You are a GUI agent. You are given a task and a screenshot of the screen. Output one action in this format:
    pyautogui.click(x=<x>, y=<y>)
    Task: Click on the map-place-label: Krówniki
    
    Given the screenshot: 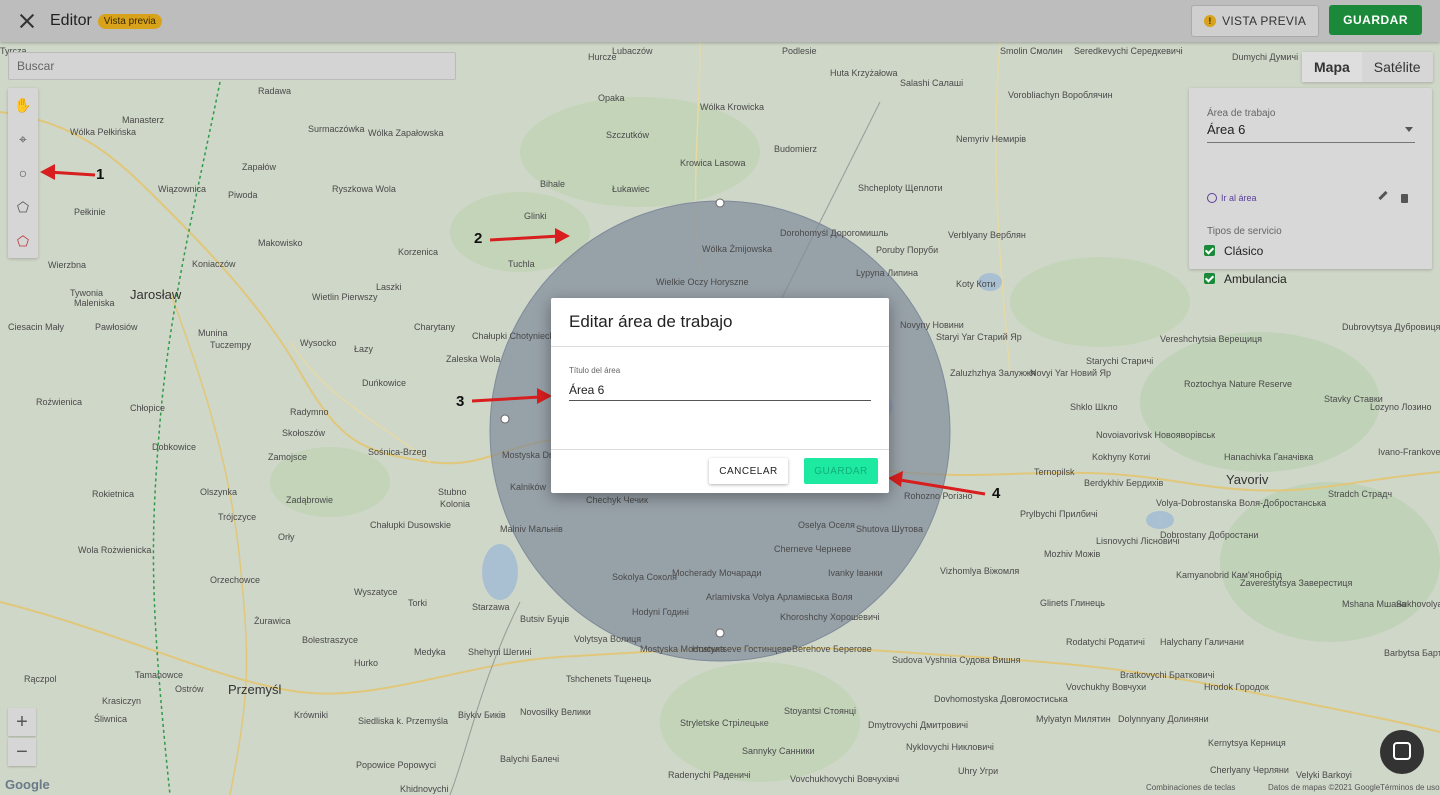 What is the action you would take?
    pyautogui.click(x=311, y=715)
    